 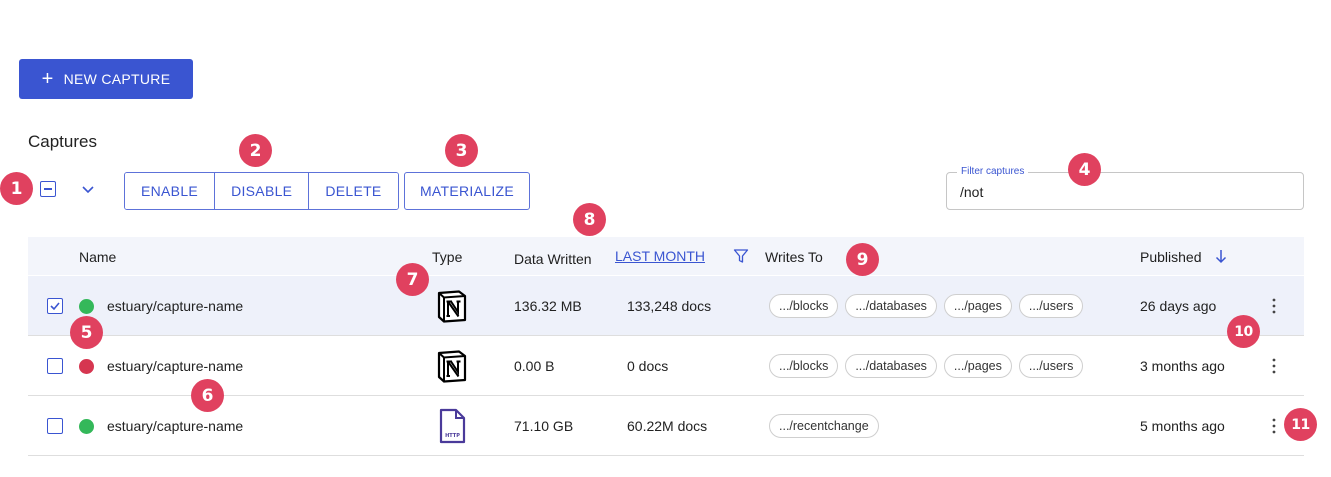 I want to click on annotation-badge: 7, so click(x=412, y=279).